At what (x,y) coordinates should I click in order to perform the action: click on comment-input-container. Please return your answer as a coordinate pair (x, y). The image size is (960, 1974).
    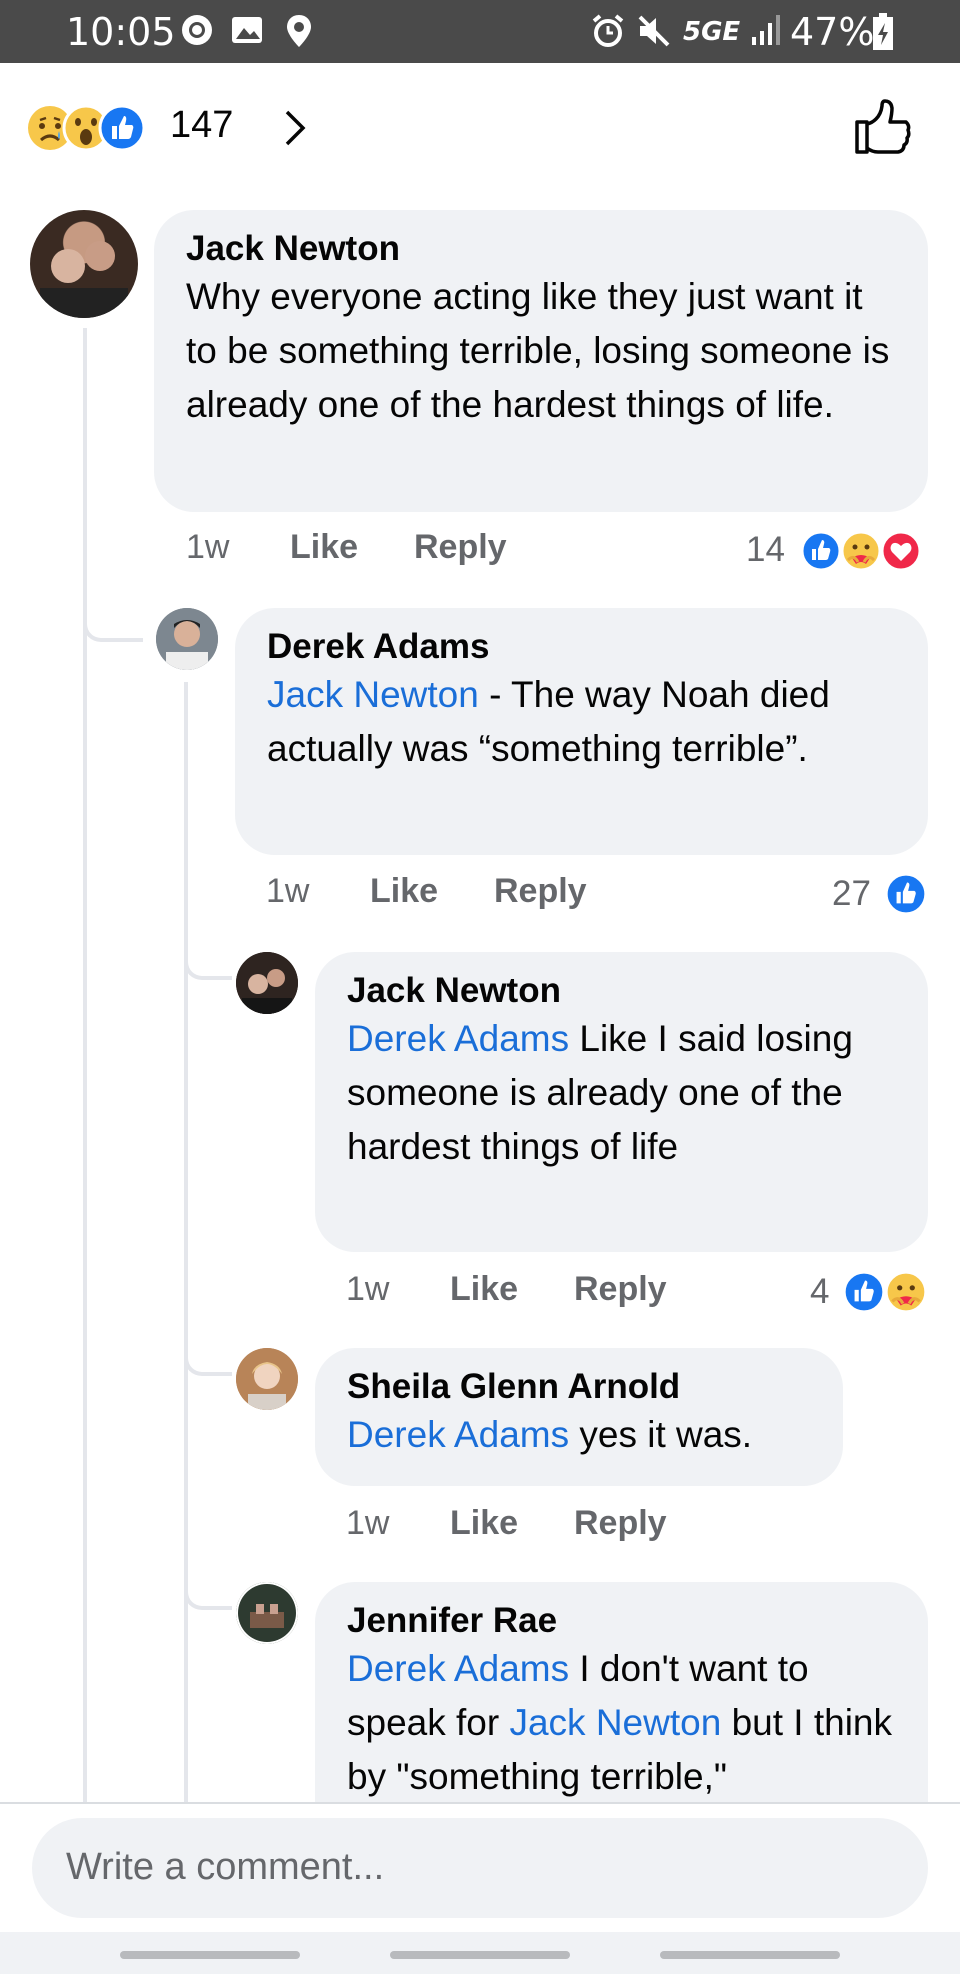
    Looking at the image, I should click on (480, 1868).